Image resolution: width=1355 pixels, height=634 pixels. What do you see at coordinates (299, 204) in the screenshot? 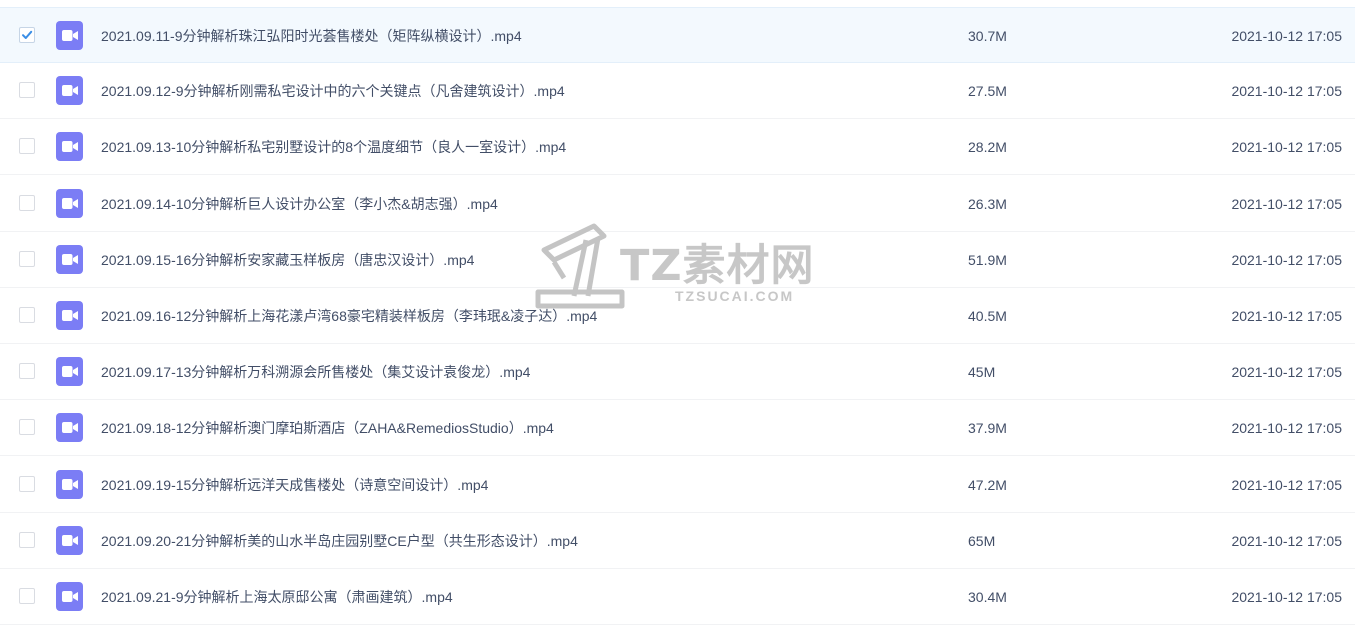
I see `file-name: 2021.09.14-10分钟解析巨人设计办公室（李小杰&胡志强）.mp4` at bounding box center [299, 204].